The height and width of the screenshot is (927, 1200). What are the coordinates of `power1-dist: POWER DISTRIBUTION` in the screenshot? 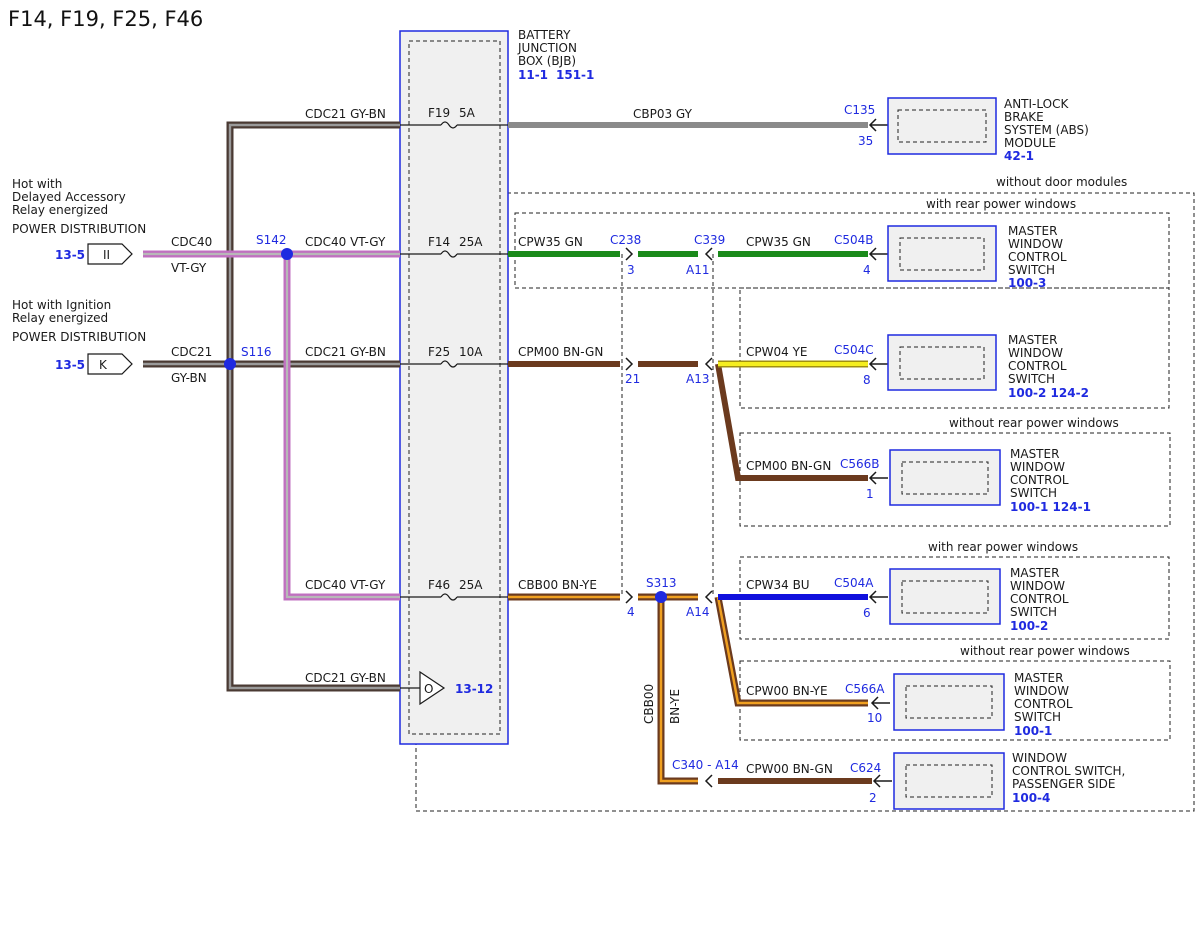 It's located at (79, 229).